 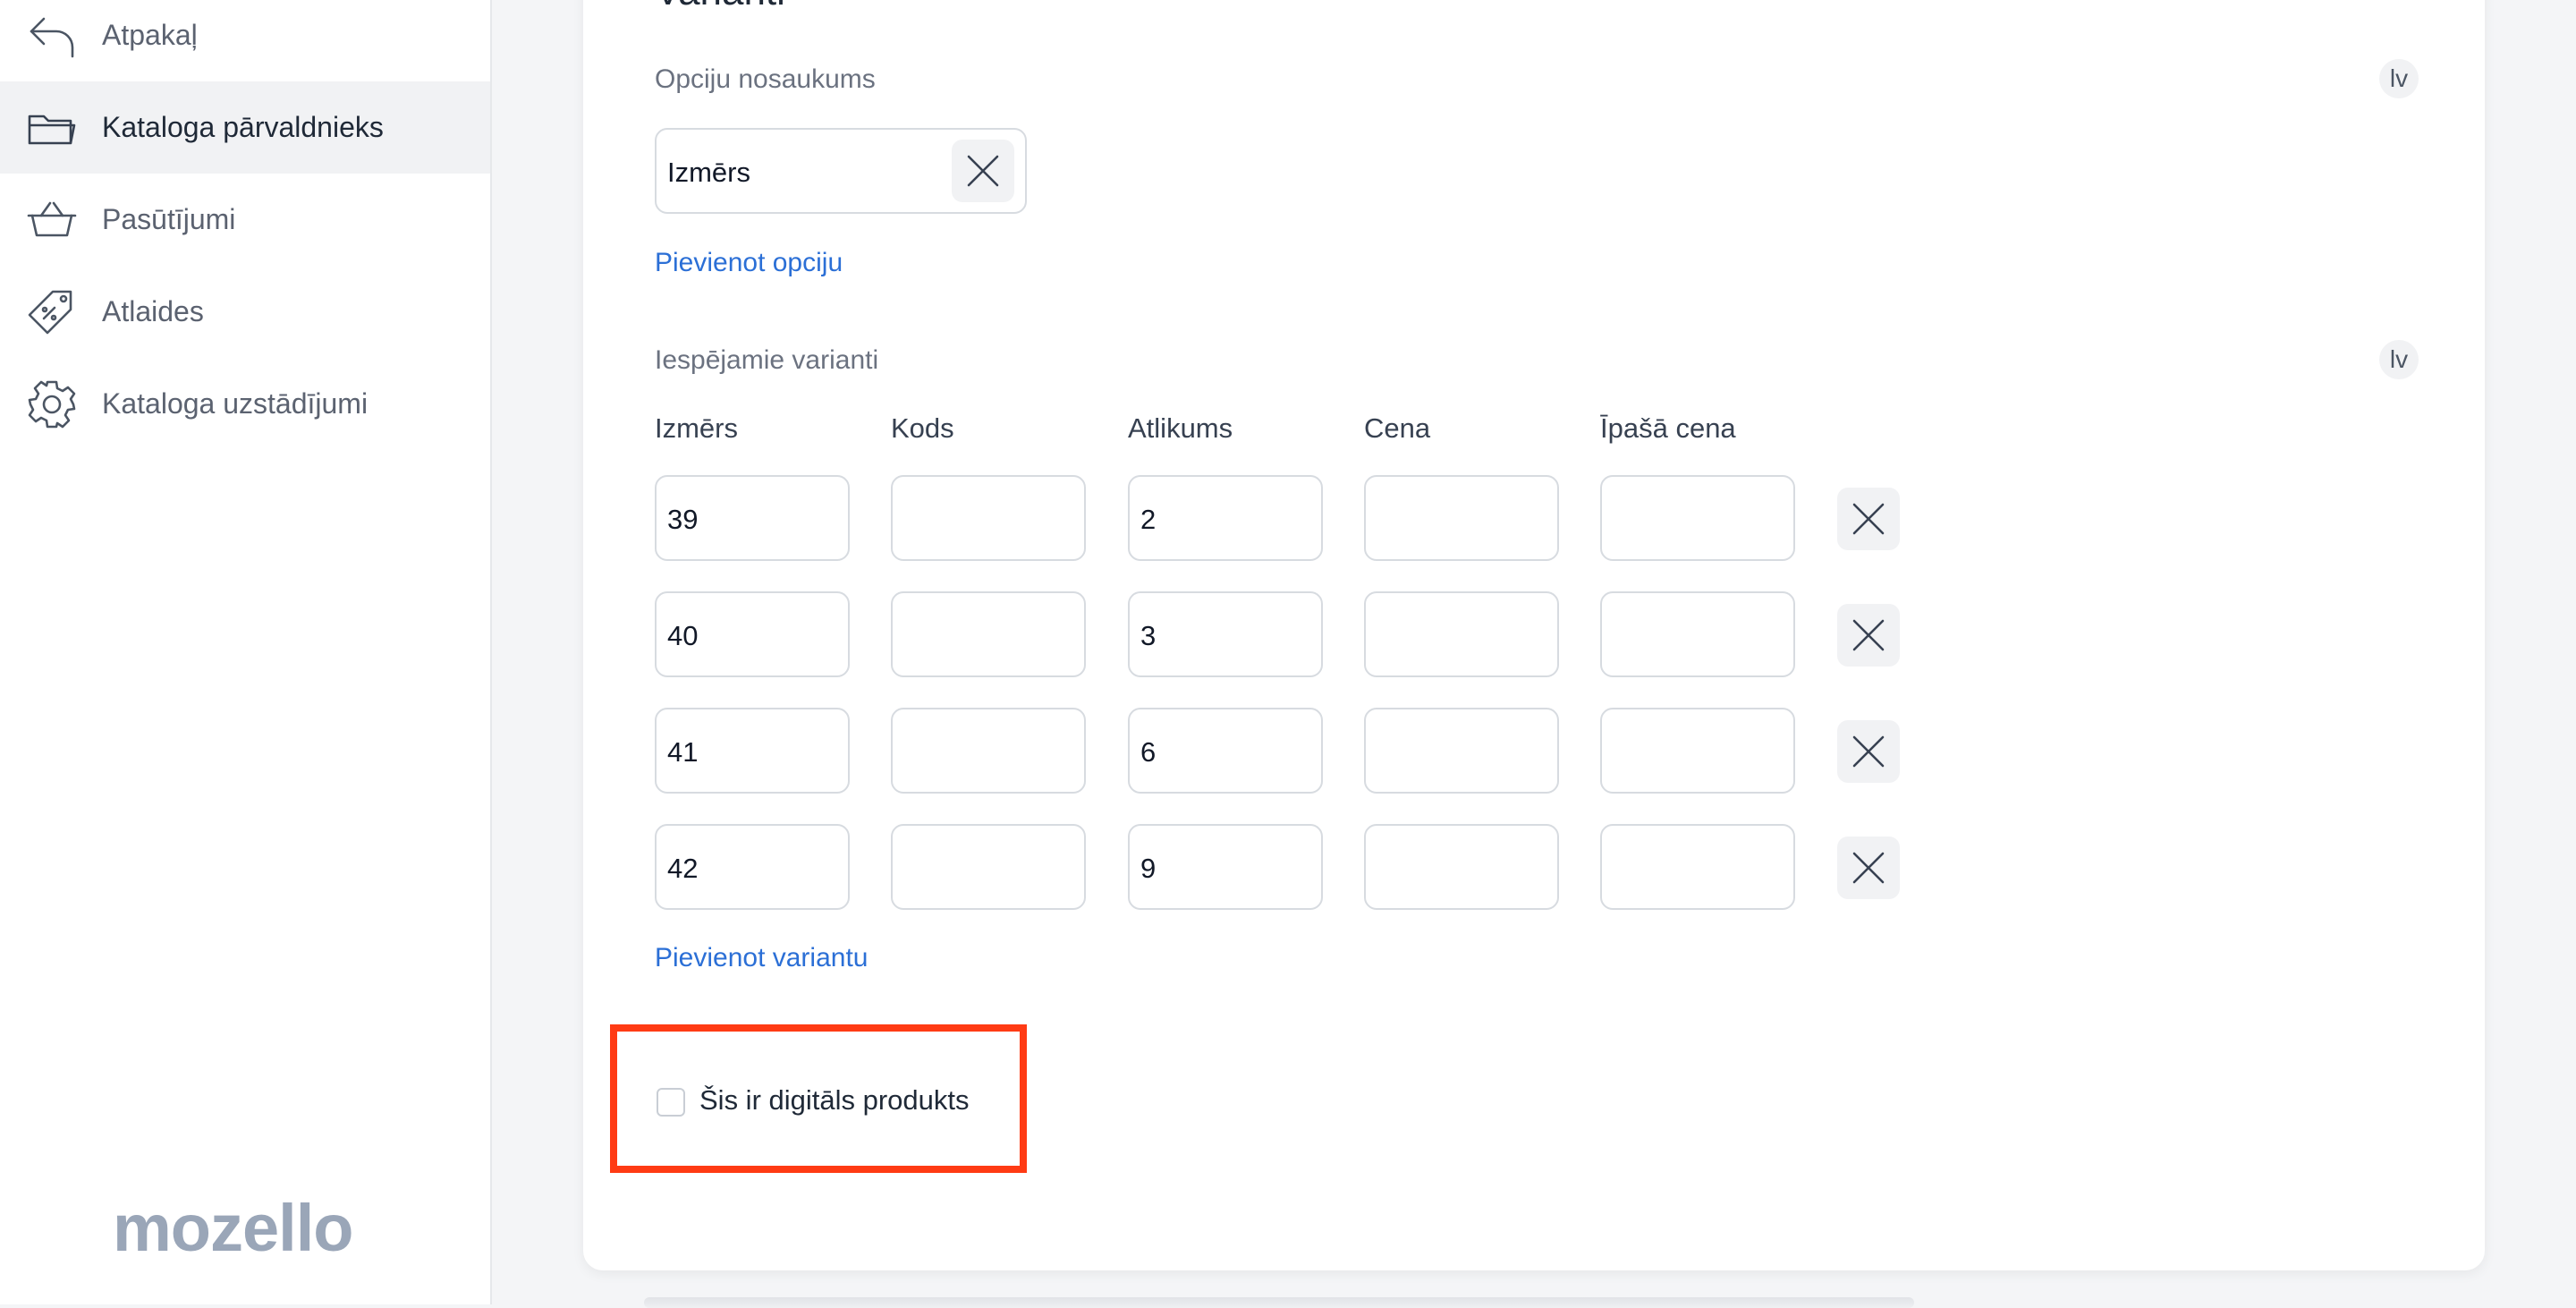 What do you see at coordinates (752, 634) in the screenshot?
I see `variant-size-input: 40` at bounding box center [752, 634].